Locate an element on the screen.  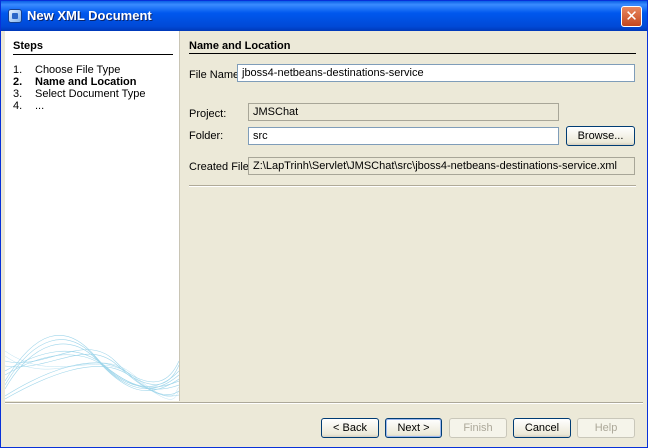
panel-title: Name and Location is located at coordinates (240, 46).